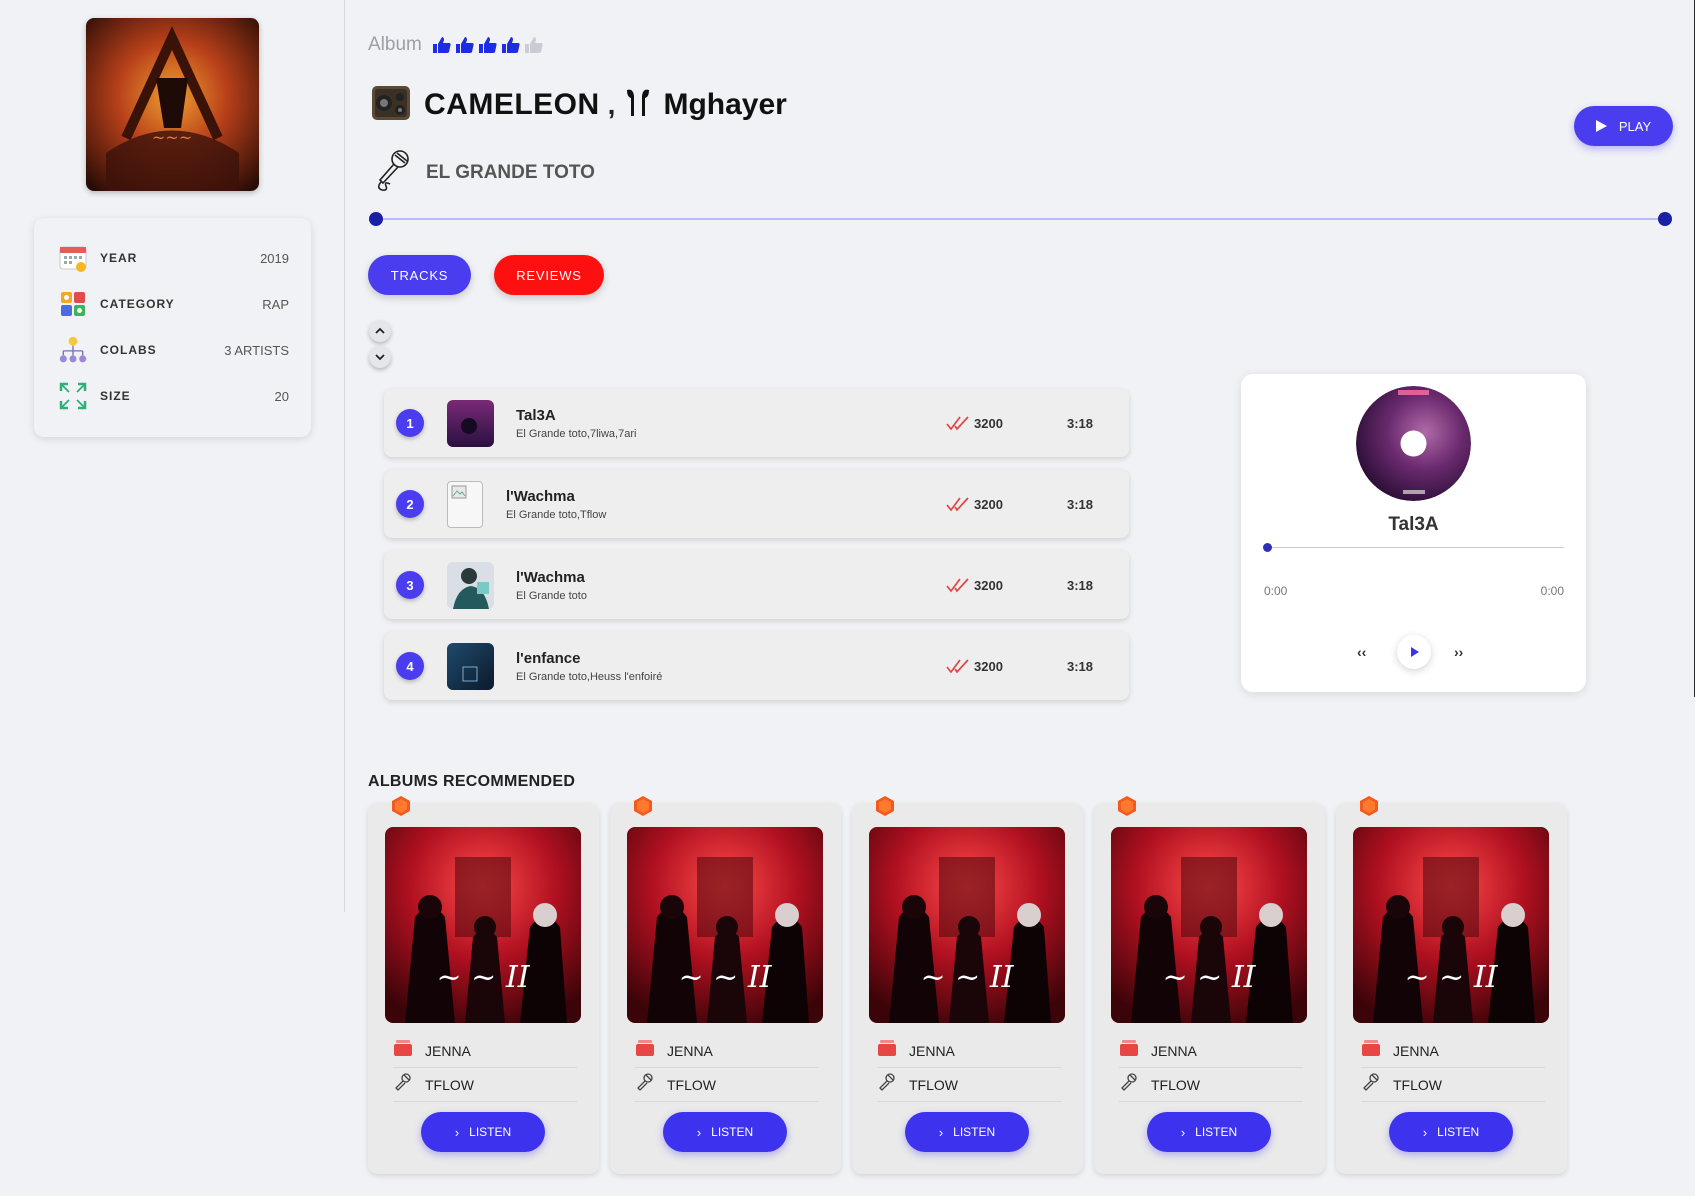  Describe the element at coordinates (1020, 219) in the screenshot. I see `album-progress-slider` at that location.